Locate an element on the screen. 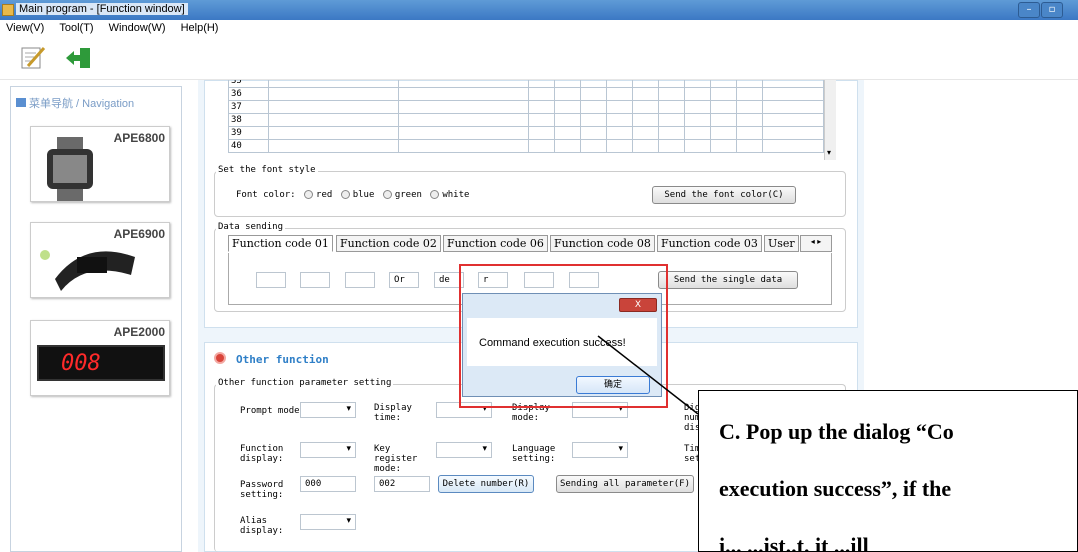 The width and height of the screenshot is (1078, 552). radio-green is located at coordinates (387, 194).